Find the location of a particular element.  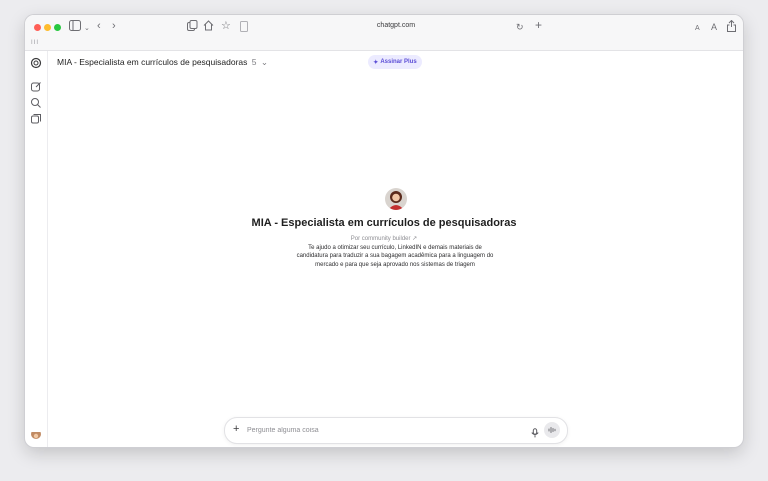

prompt-input is located at coordinates (377, 430).